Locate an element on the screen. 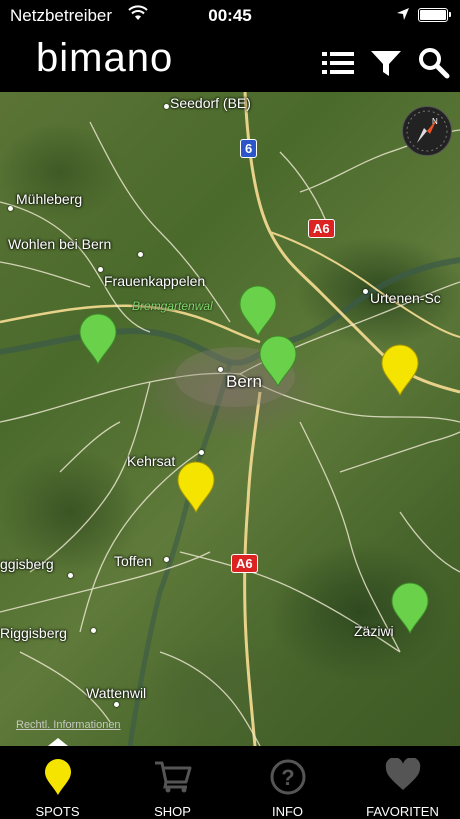  tab-shop: SHOP is located at coordinates (172, 782).